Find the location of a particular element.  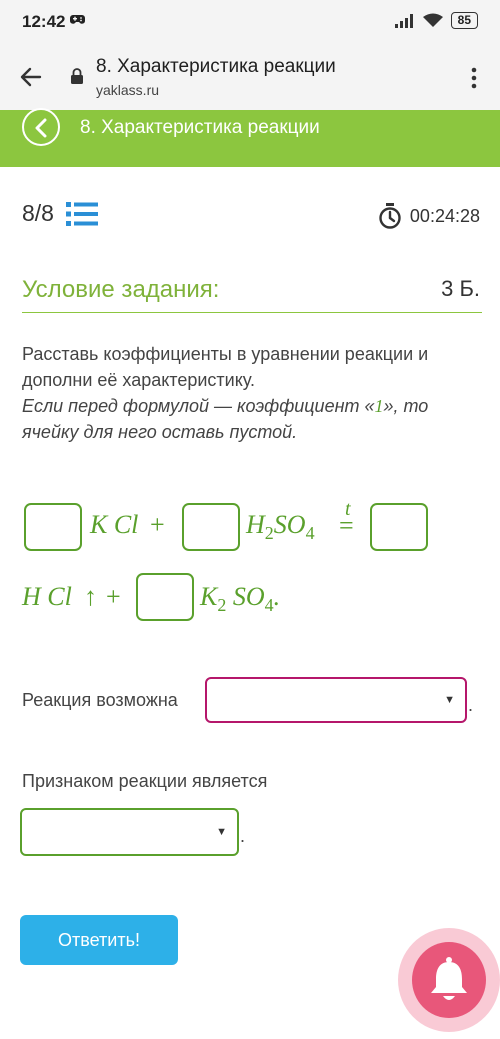

plus-sign-2: + is located at coordinates (113, 596).